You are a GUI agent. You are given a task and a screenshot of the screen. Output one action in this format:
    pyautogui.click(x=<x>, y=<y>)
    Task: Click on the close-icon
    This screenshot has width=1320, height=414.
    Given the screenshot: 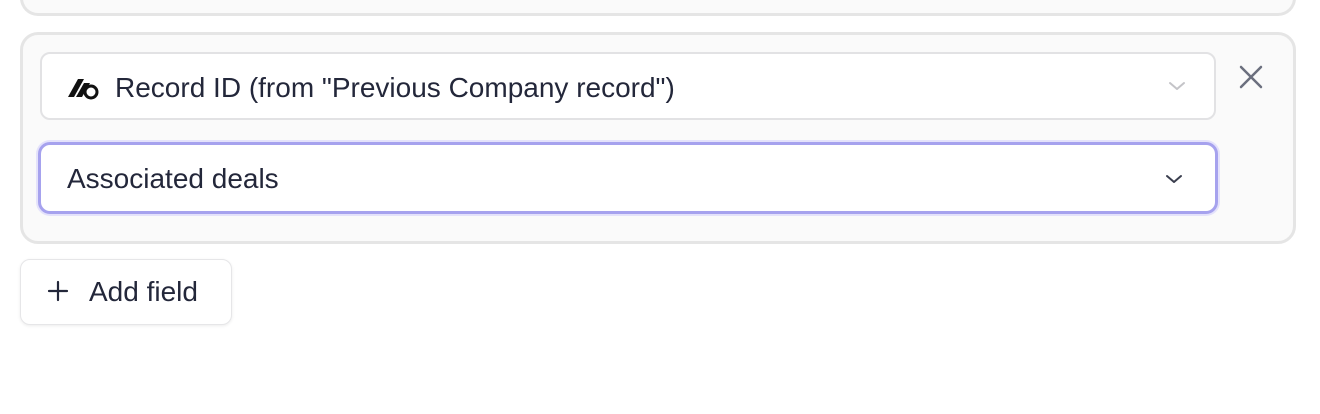 What is the action you would take?
    pyautogui.click(x=1251, y=77)
    